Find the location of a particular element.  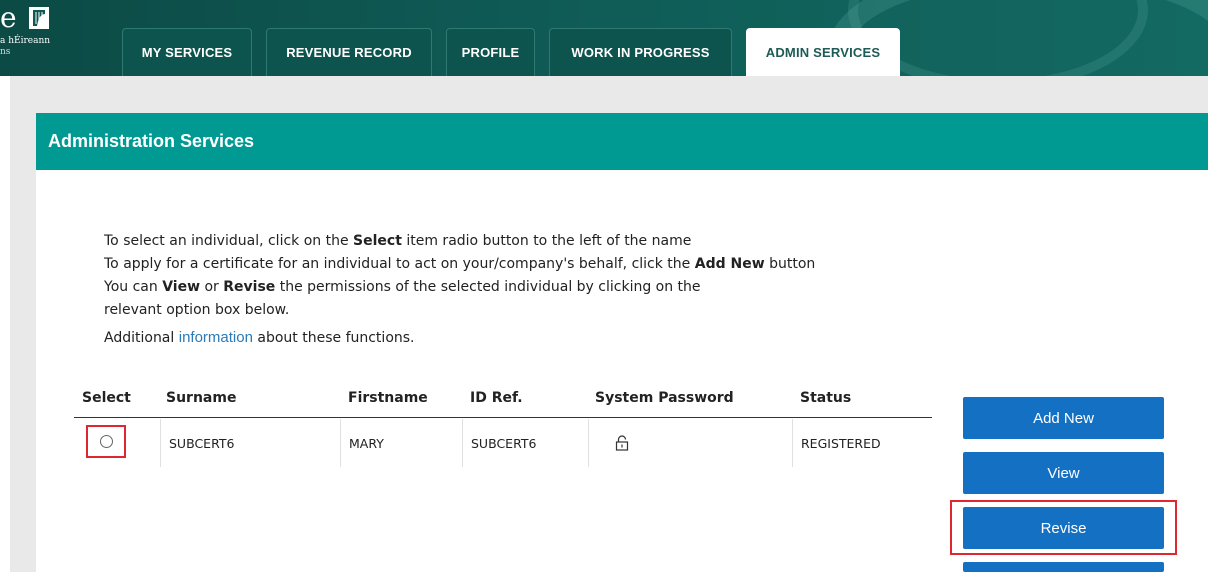

select-radio-button is located at coordinates (106, 441).